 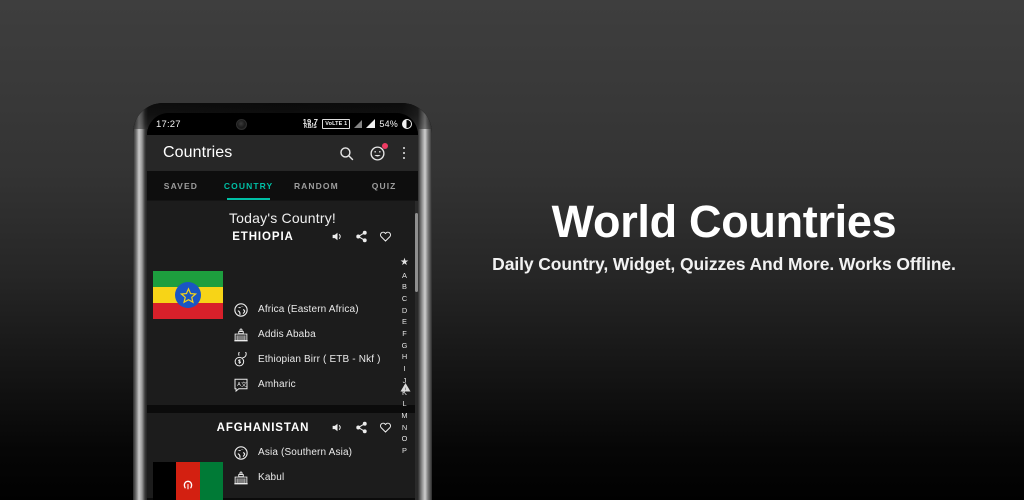 What do you see at coordinates (404, 333) in the screenshot?
I see `alpha-index-letter-f: F` at bounding box center [404, 333].